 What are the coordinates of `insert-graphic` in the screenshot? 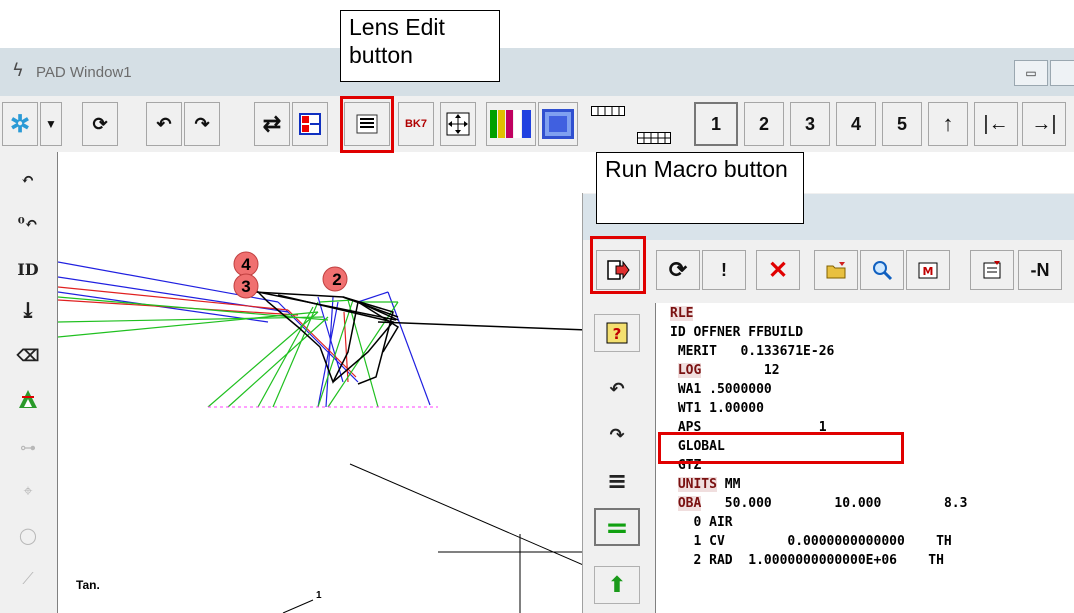 It's located at (992, 270).